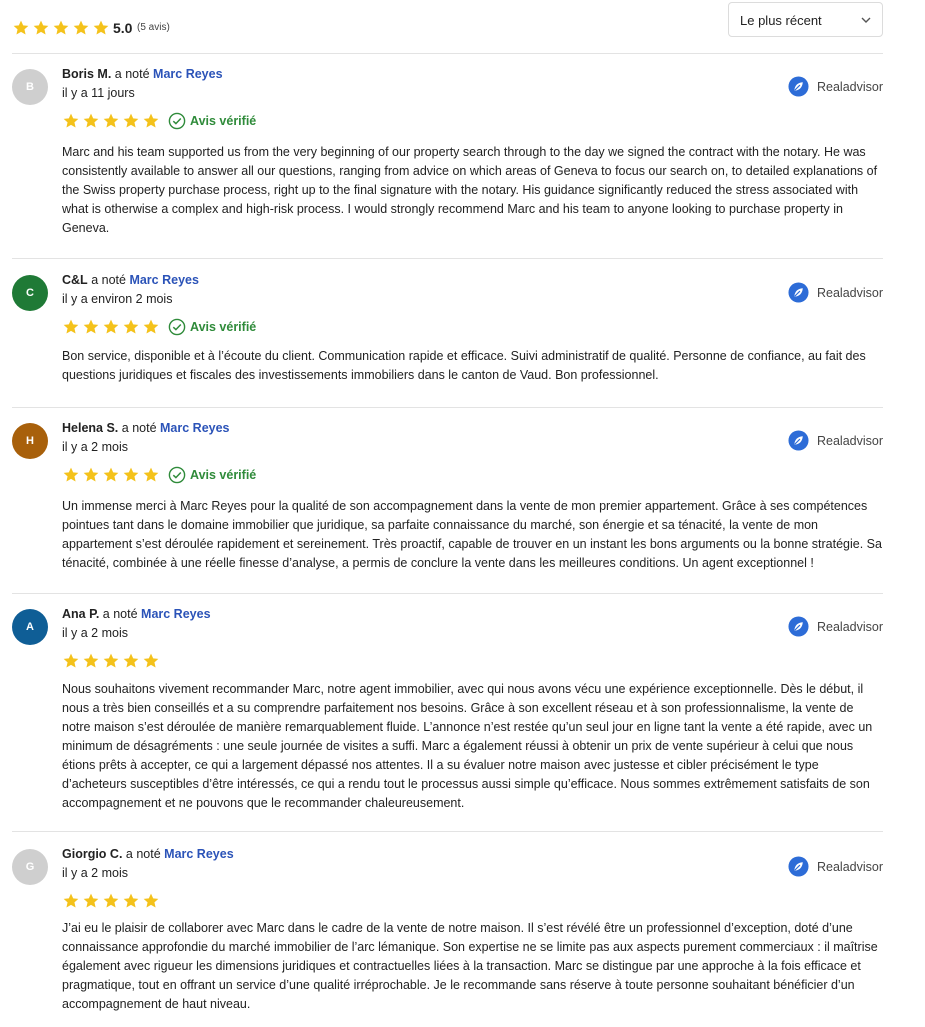  I want to click on sort-dropdown: Le plus récent, so click(805, 19).